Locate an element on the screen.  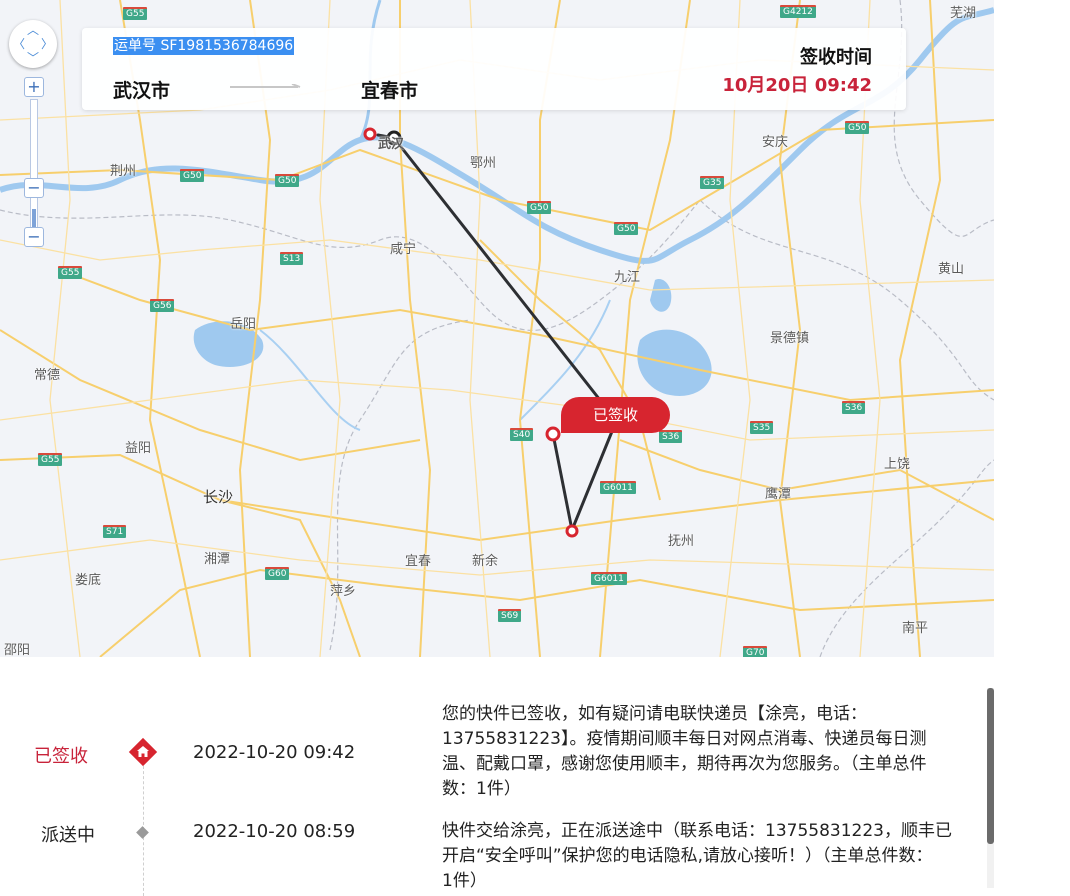
description-line: 数：1件） is located at coordinates (481, 789).